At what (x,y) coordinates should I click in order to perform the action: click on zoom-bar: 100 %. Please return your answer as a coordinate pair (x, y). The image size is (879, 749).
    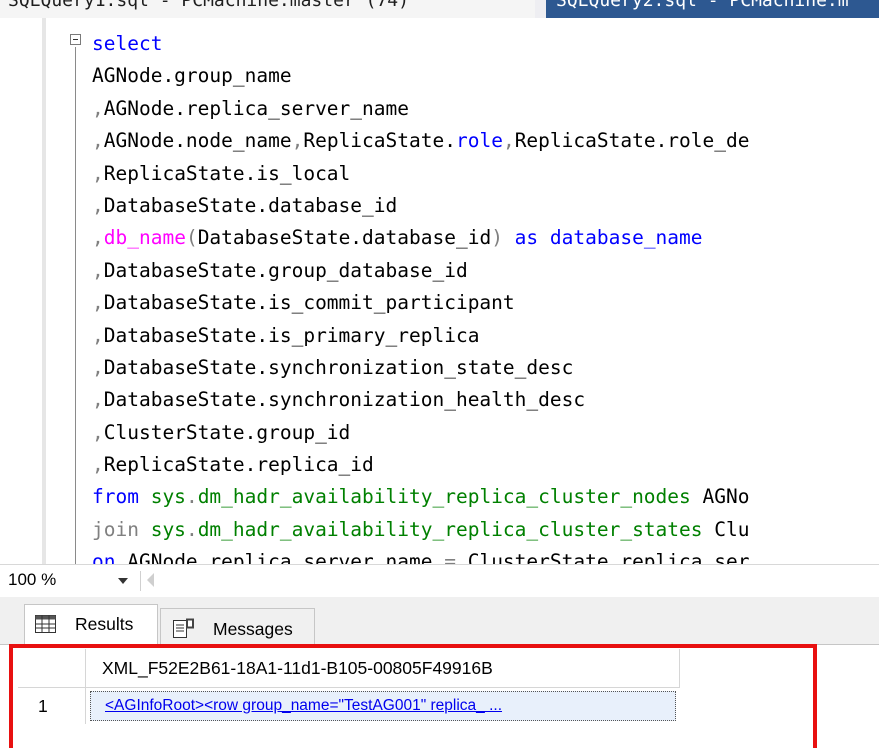
    Looking at the image, I should click on (439, 580).